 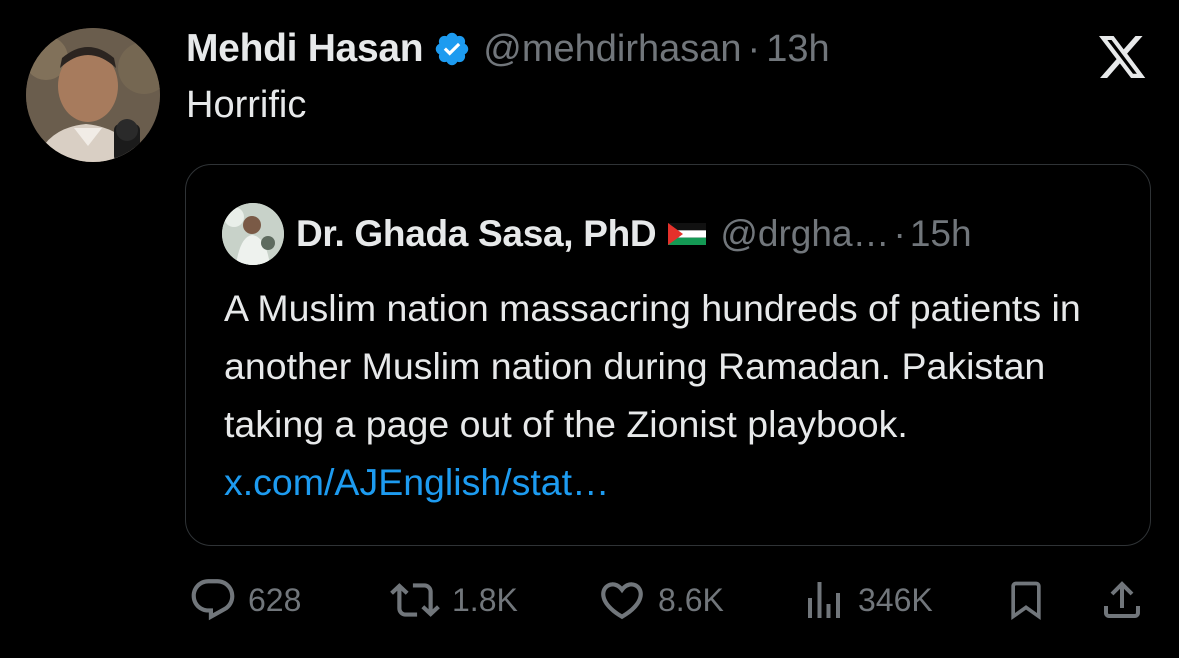 What do you see at coordinates (824, 600) in the screenshot?
I see `views-icon` at bounding box center [824, 600].